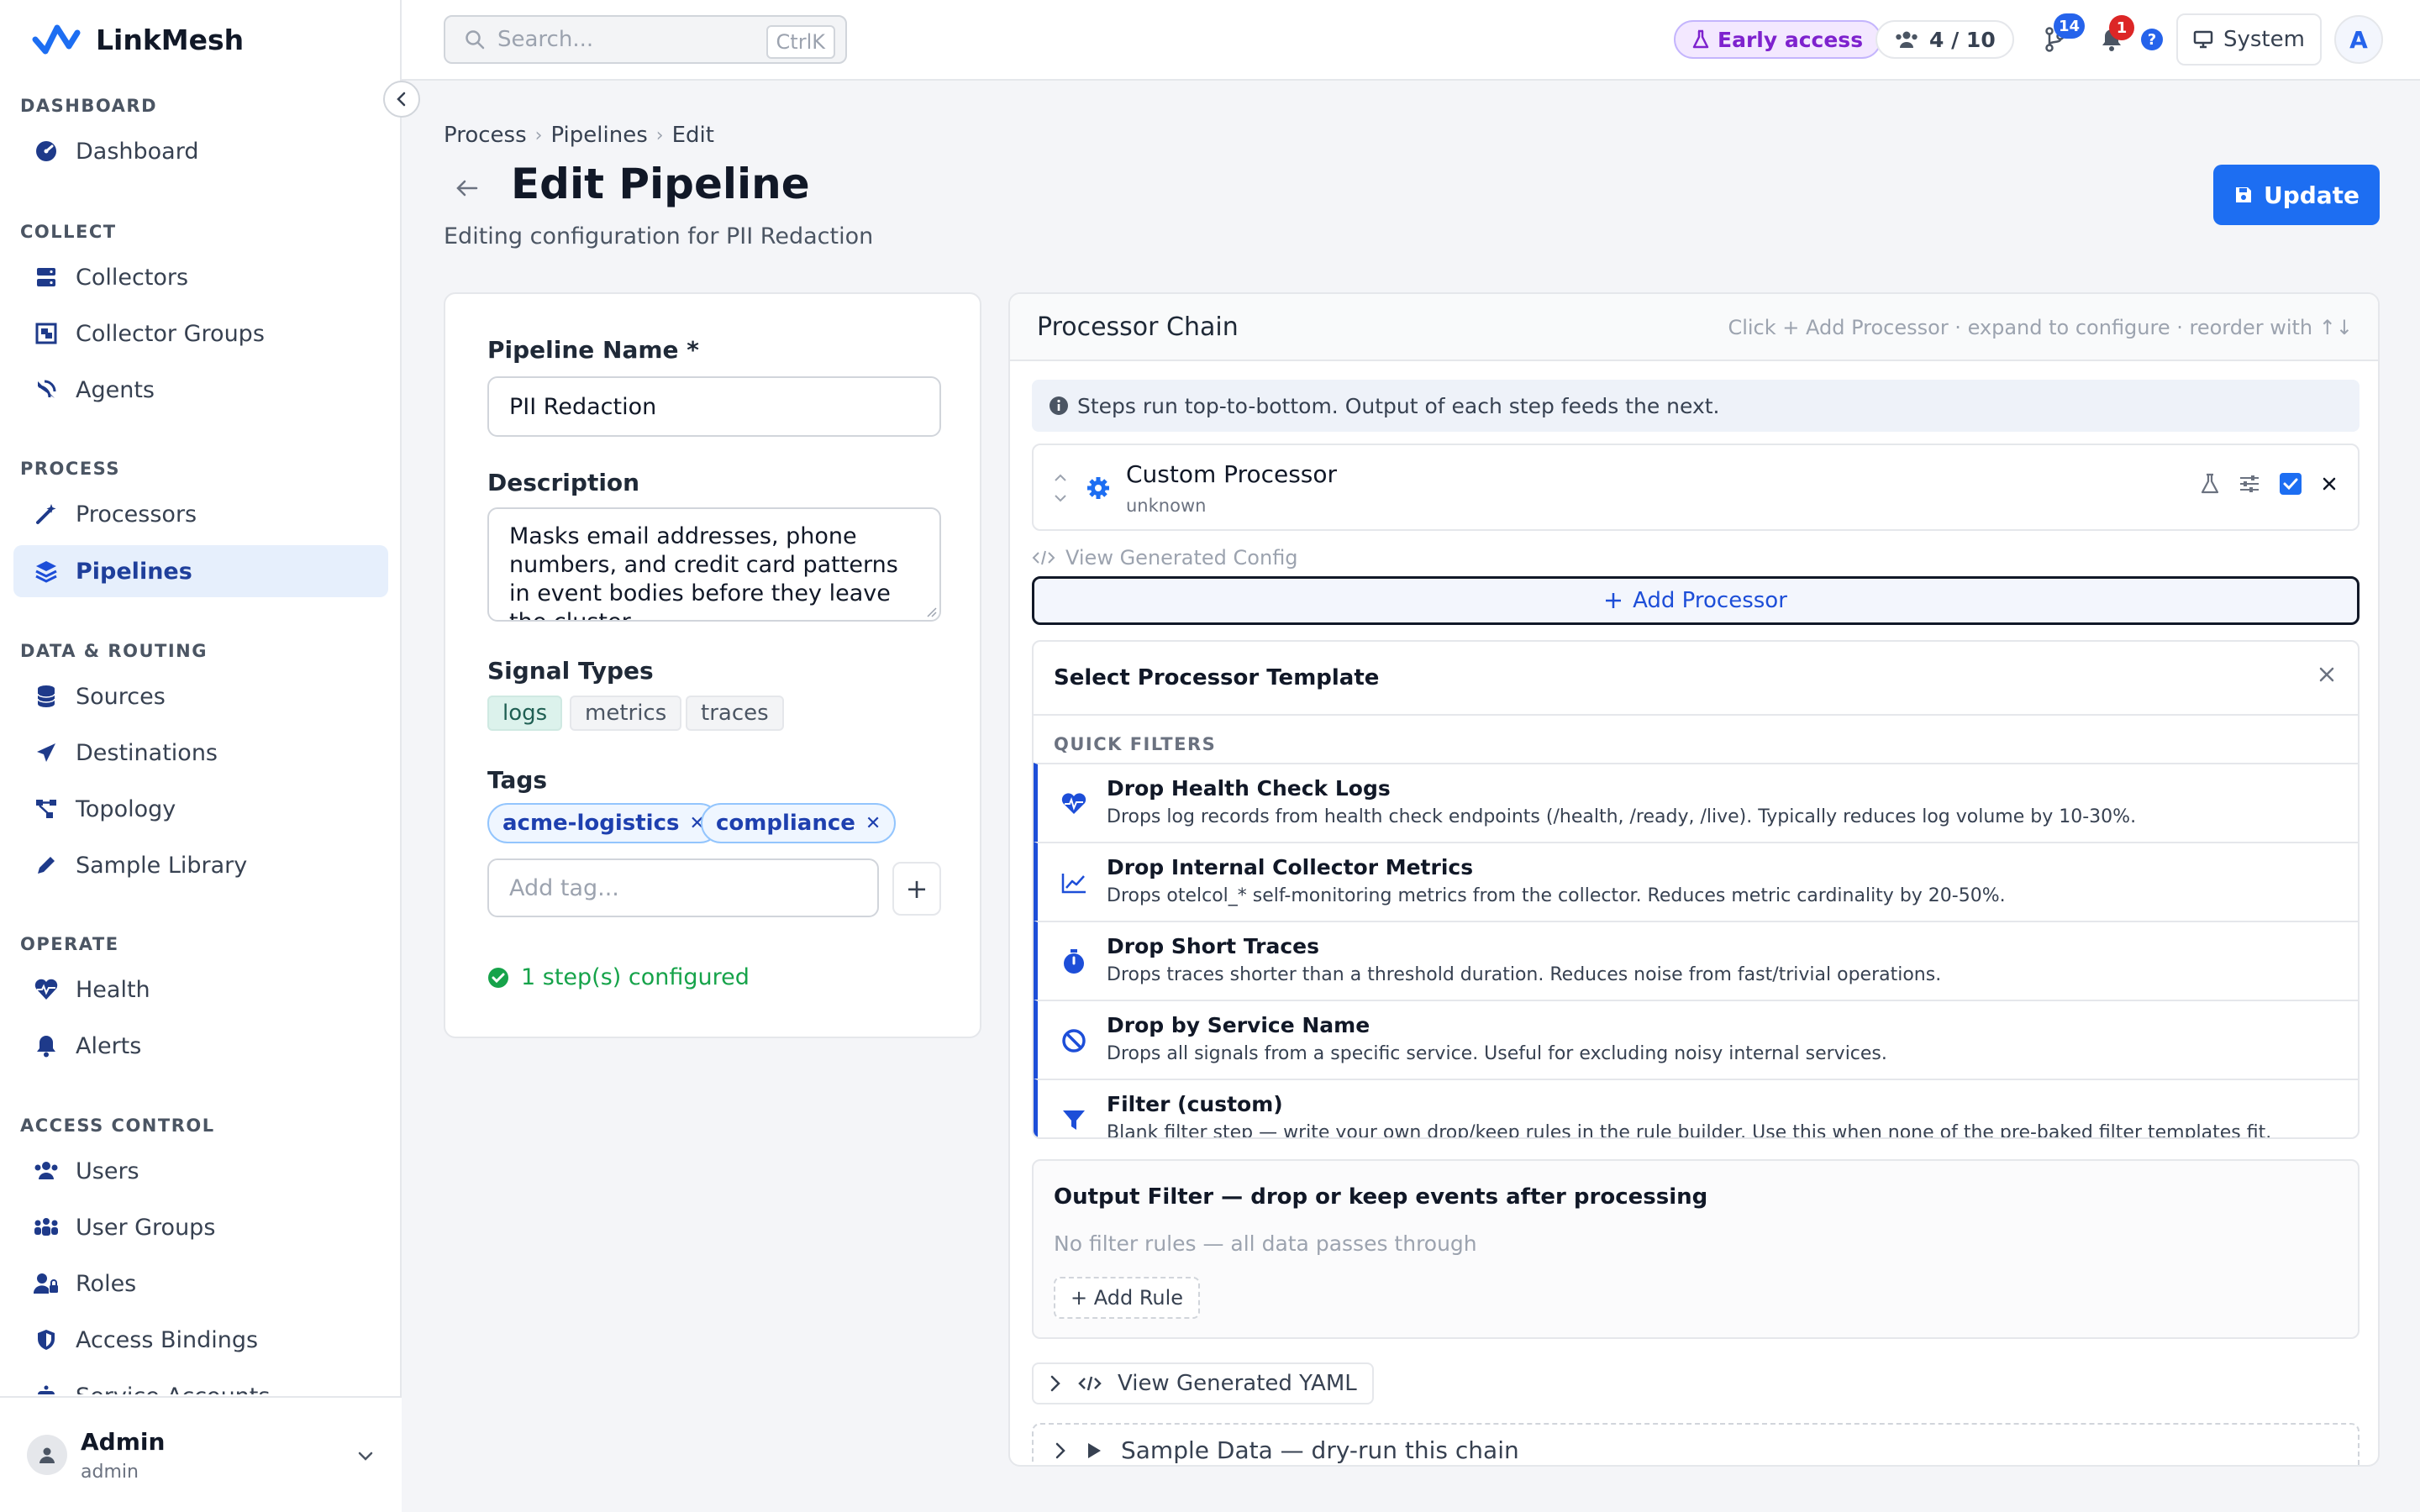  Describe the element at coordinates (147, 752) in the screenshot. I see `sidebar-item-label: Destinations` at that location.